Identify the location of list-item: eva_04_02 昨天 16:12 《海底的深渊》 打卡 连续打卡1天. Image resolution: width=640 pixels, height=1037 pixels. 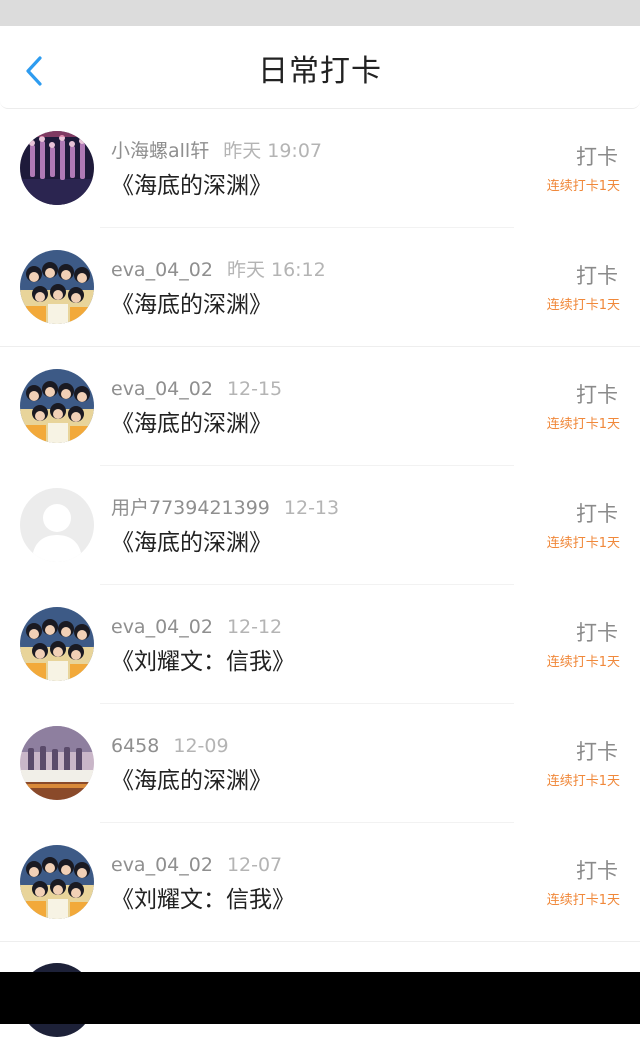
(320, 287).